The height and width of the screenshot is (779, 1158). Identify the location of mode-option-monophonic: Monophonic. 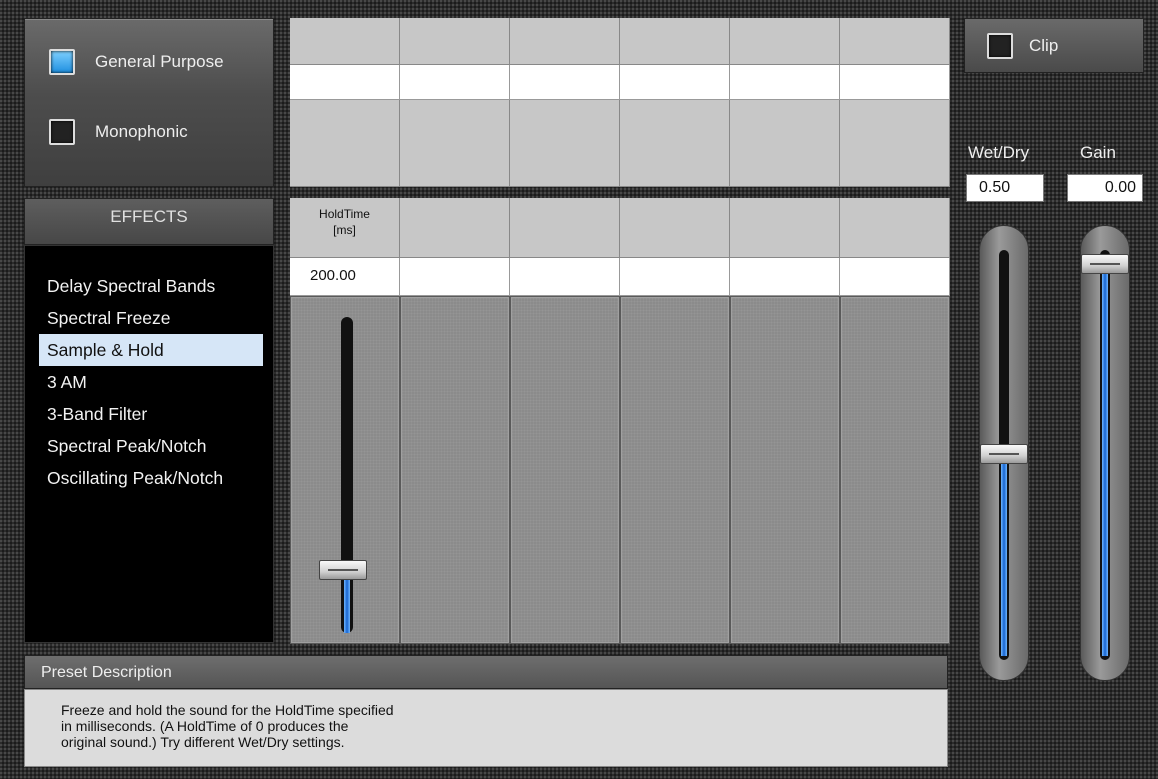
(118, 132).